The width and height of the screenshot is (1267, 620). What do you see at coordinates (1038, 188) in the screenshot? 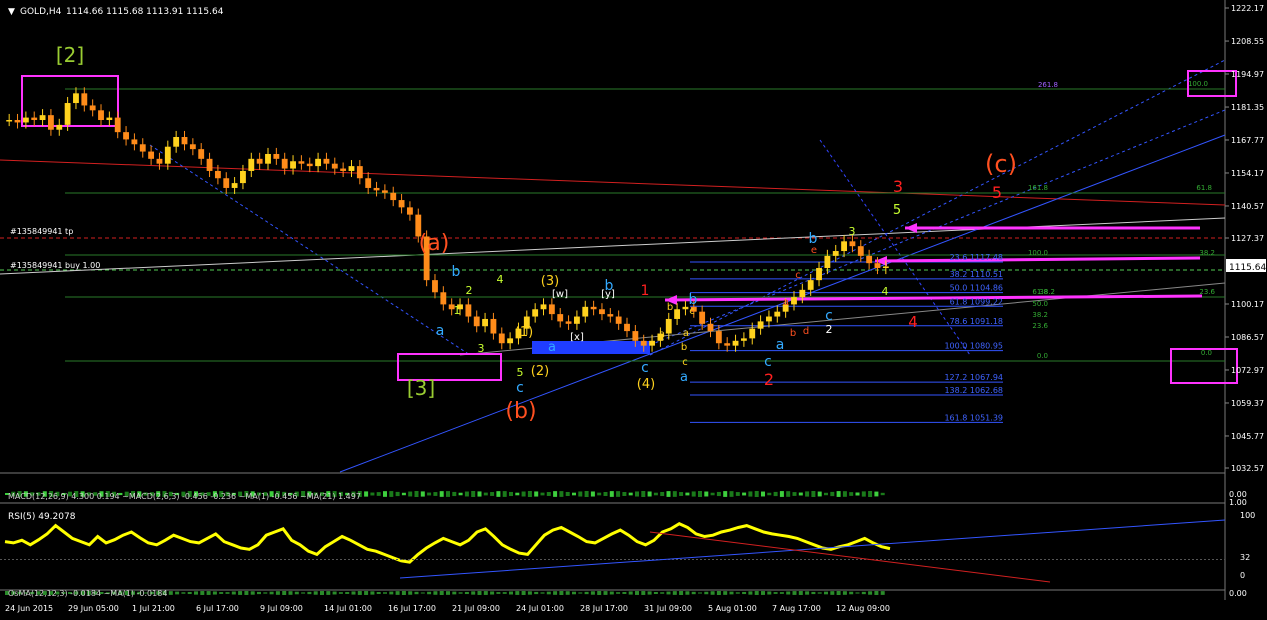
I see `fib-right-label: 161.8` at bounding box center [1038, 188].